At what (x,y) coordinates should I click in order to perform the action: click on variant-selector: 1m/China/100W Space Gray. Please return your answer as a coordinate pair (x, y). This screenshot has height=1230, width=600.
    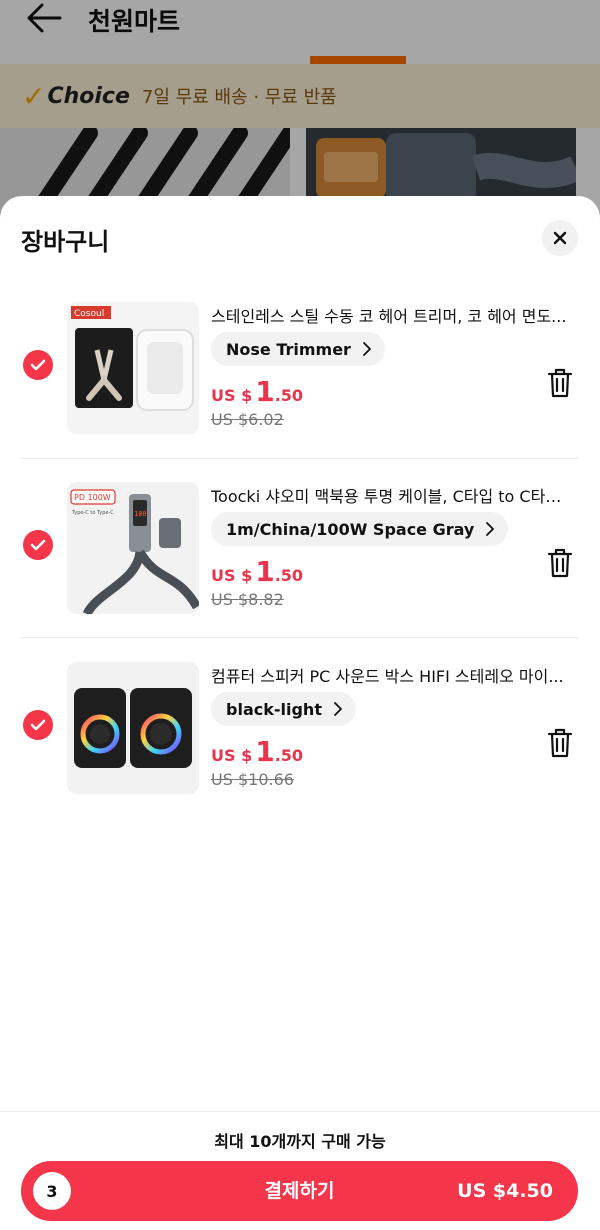
    Looking at the image, I should click on (360, 529).